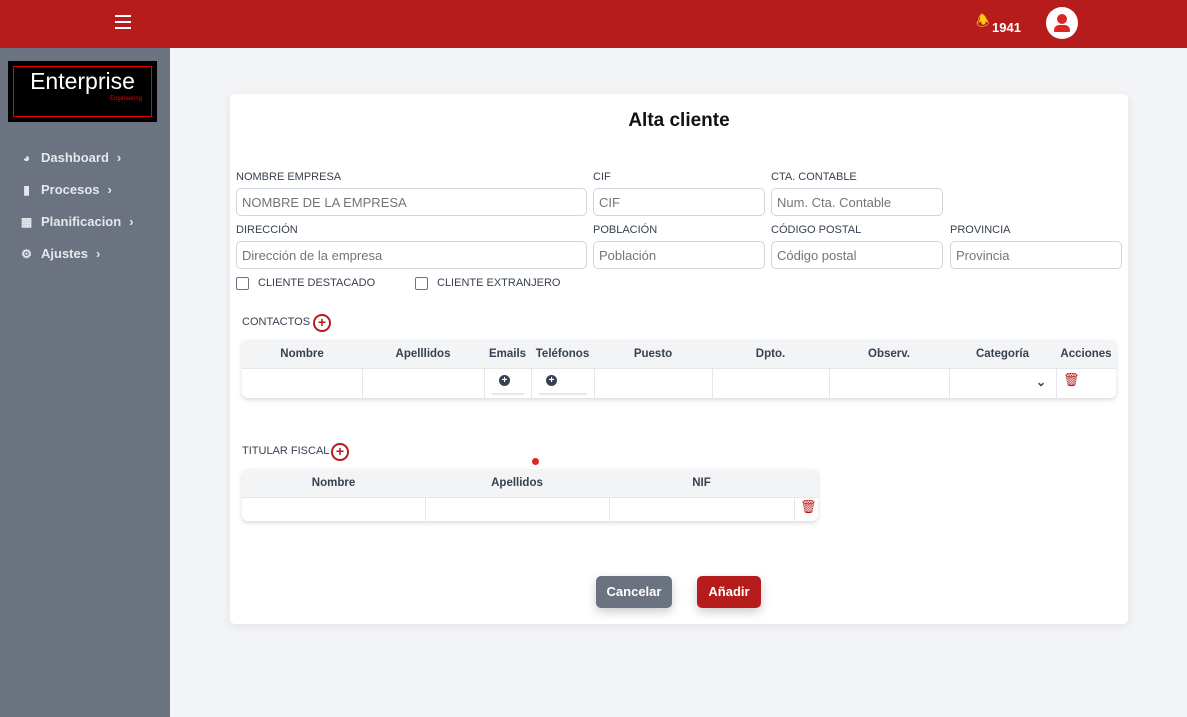  What do you see at coordinates (1086, 354) in the screenshot?
I see `column-header: Acciones` at bounding box center [1086, 354].